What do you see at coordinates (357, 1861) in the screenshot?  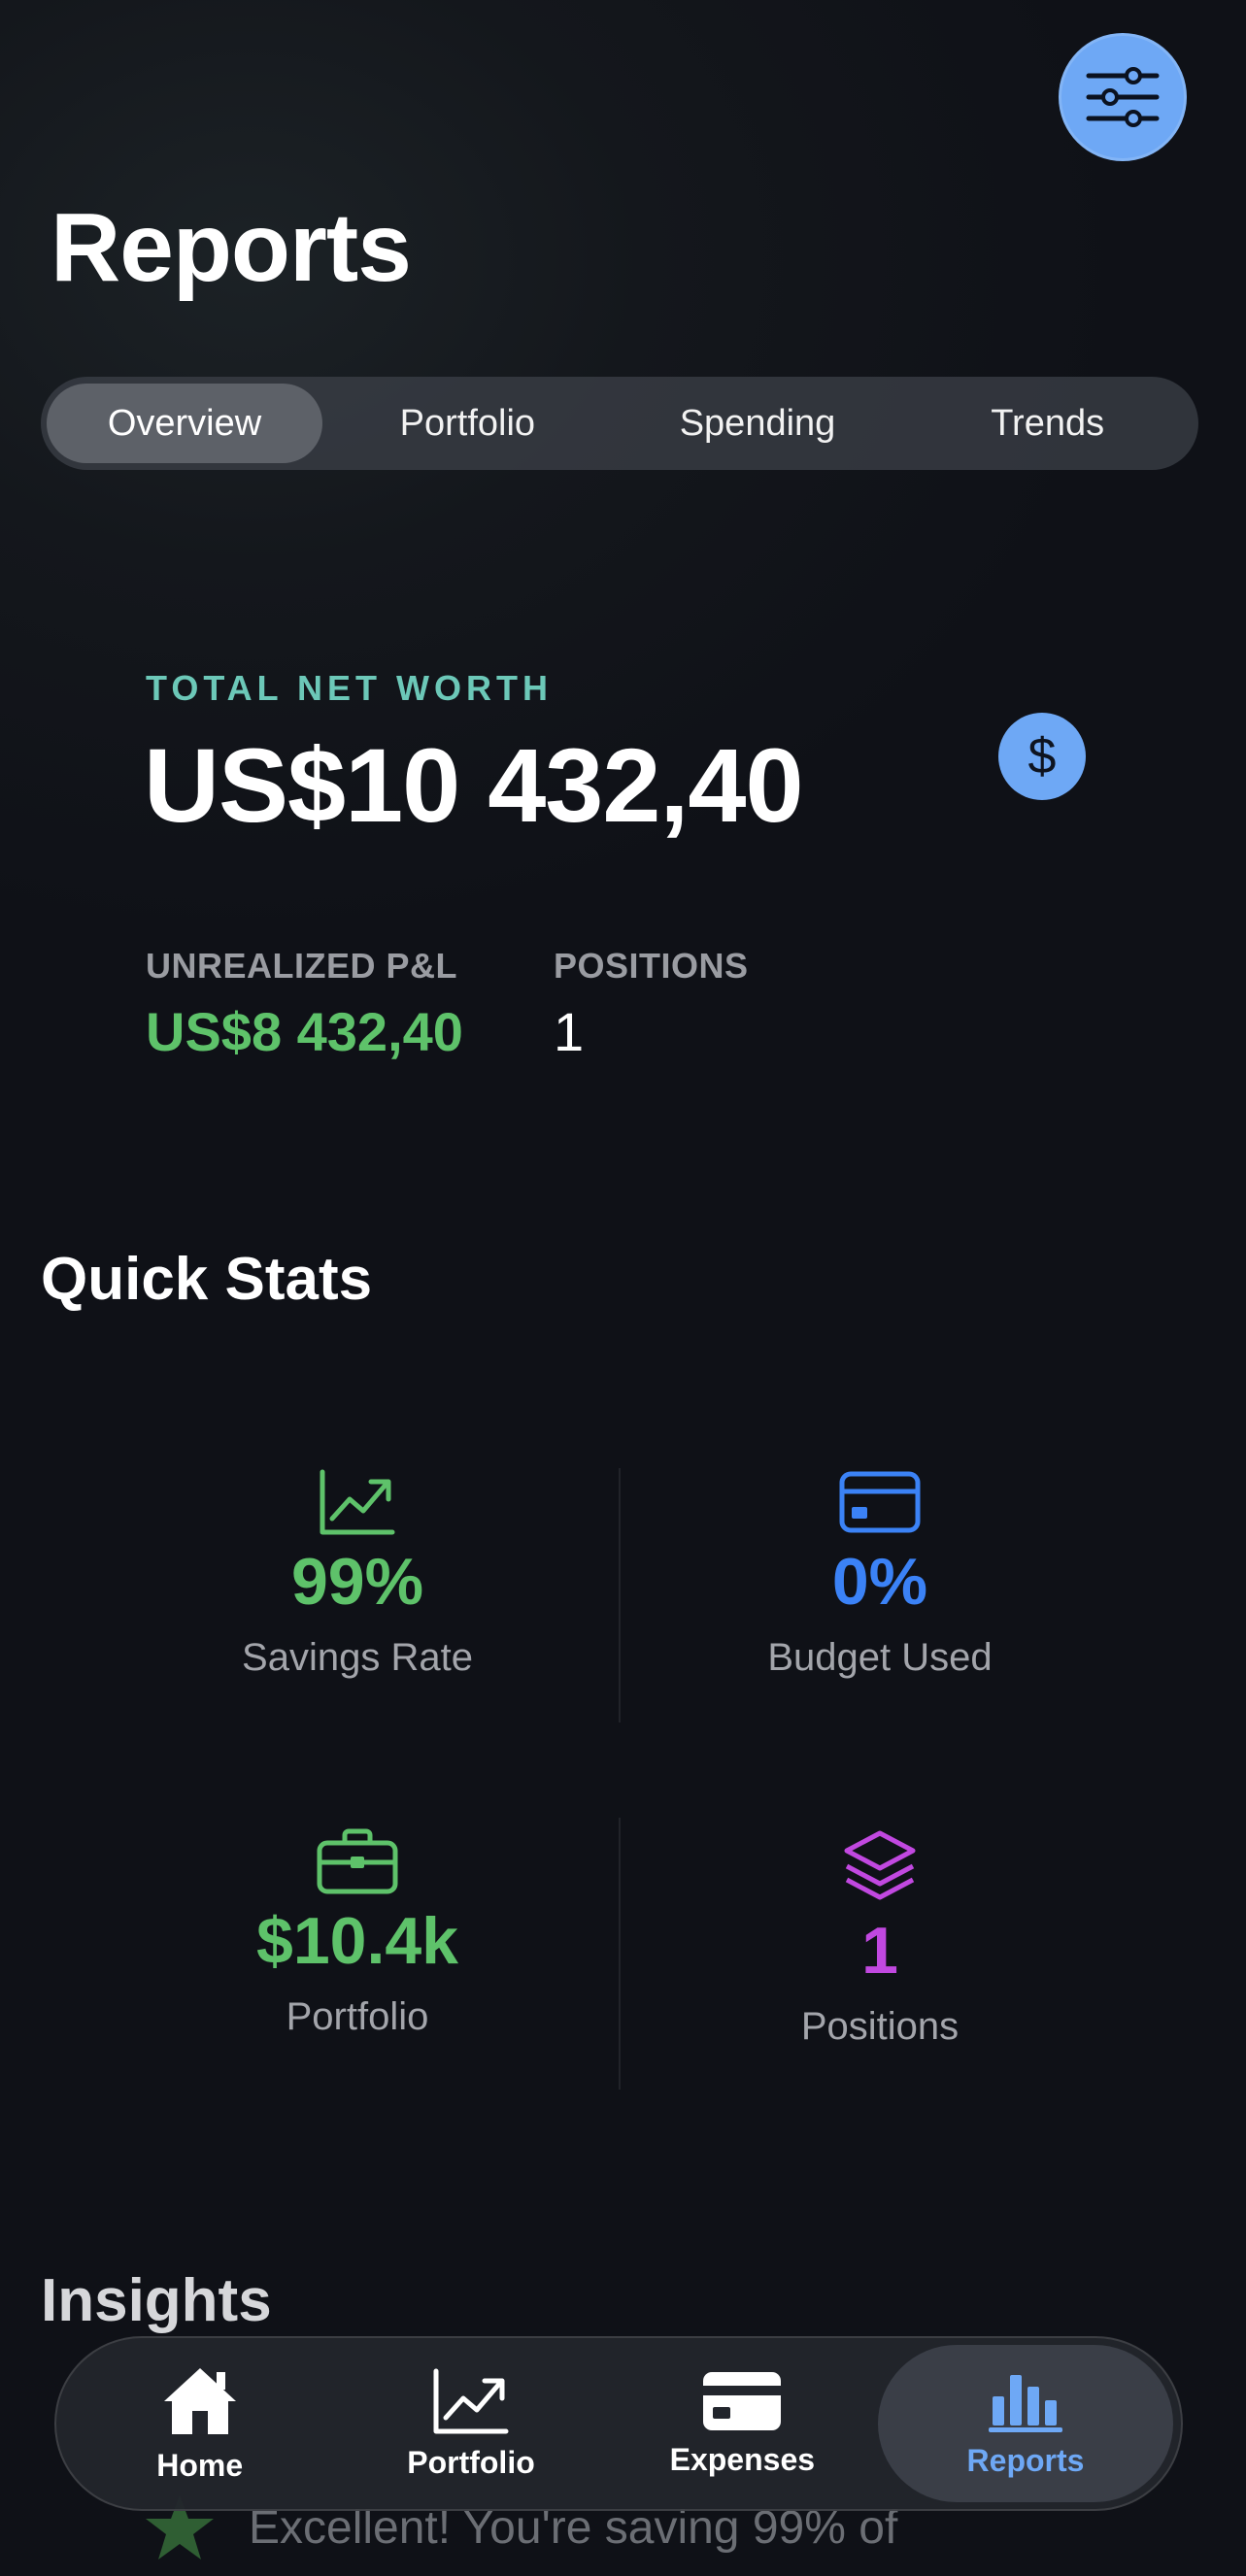 I see `briefcase-icon` at bounding box center [357, 1861].